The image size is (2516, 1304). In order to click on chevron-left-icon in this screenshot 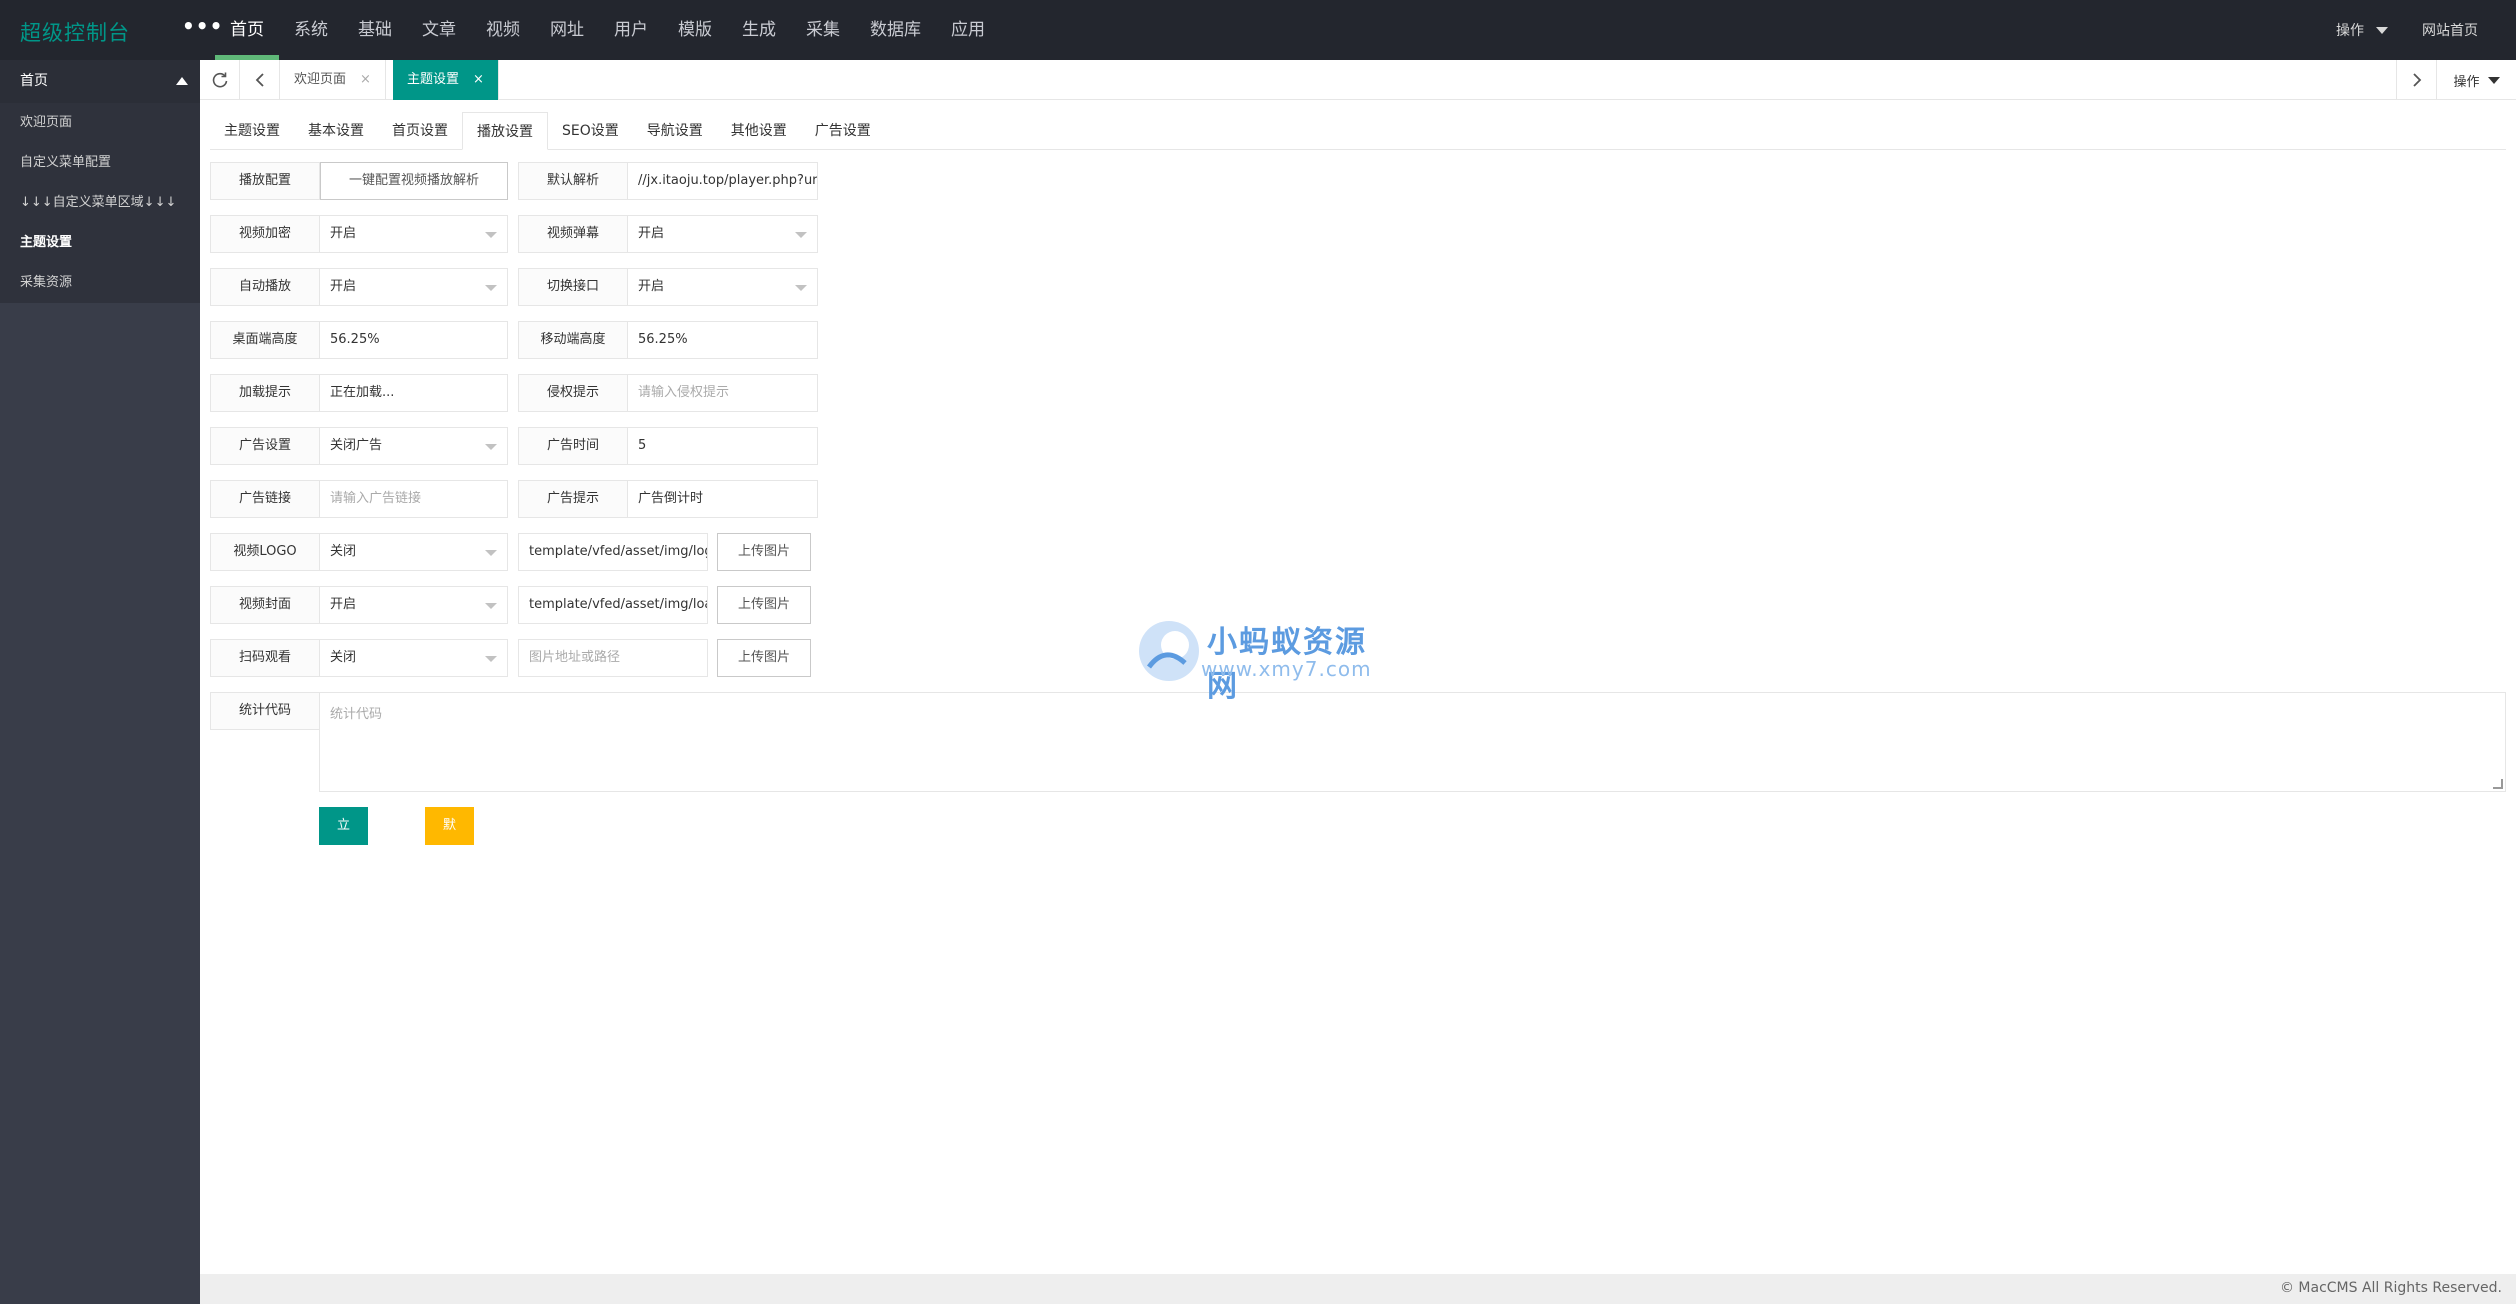, I will do `click(259, 80)`.